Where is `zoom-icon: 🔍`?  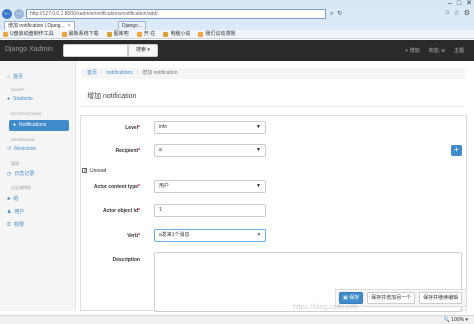 zoom-icon: 🔍 is located at coordinates (446, 320).